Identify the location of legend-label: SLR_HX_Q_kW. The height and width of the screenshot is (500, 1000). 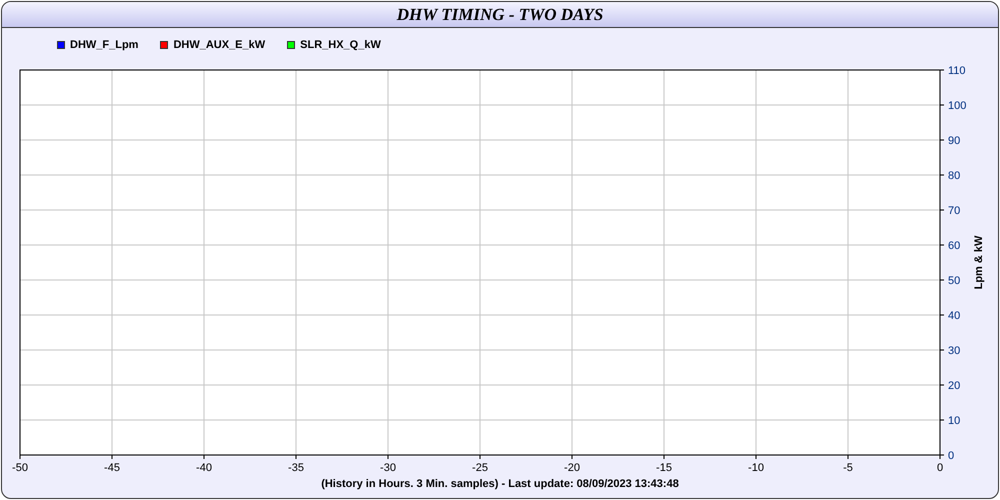
(340, 45).